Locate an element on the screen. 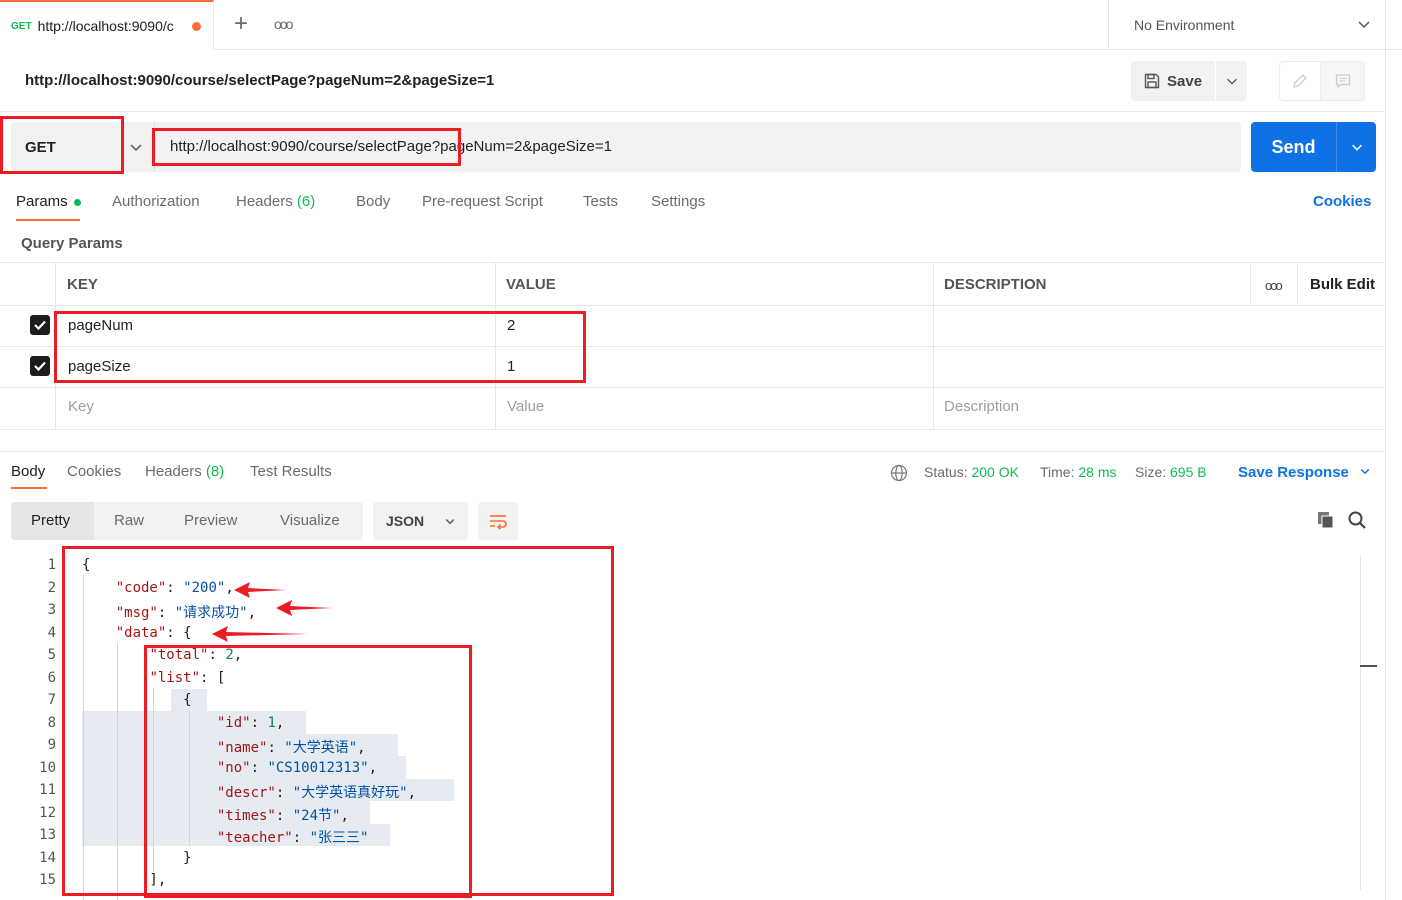 This screenshot has height=900, width=1402. size-value: 695 B is located at coordinates (1188, 472).